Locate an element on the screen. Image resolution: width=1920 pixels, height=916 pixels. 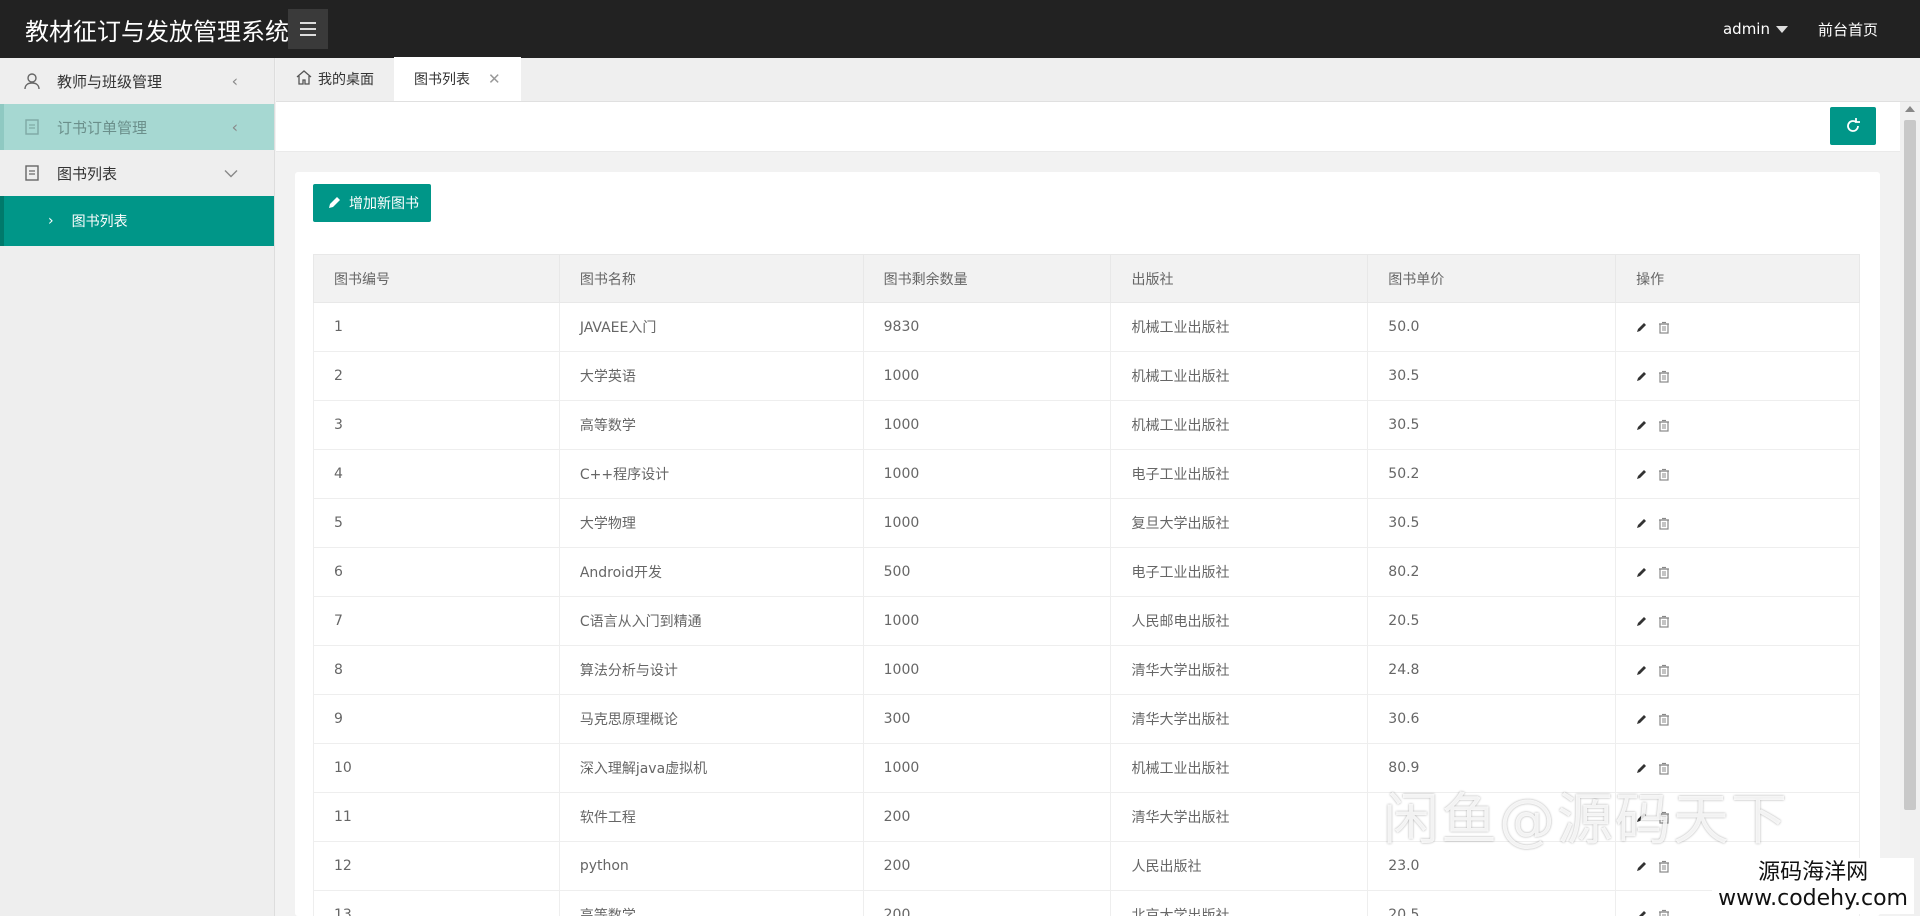
cell-publisher: 复旦大学出版社 is located at coordinates (1239, 523).